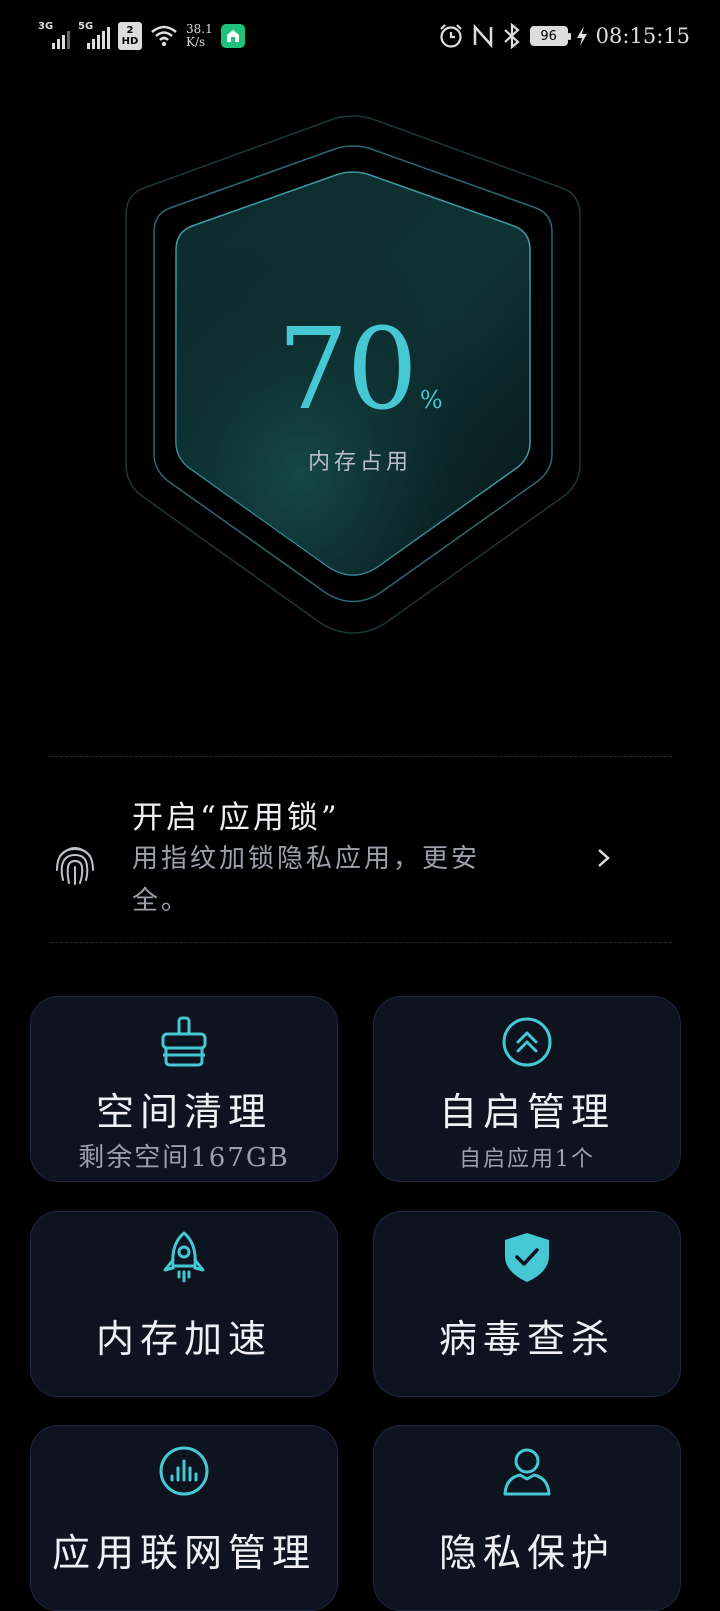 This screenshot has height=1611, width=720. I want to click on speed-unit: K/s, so click(196, 42).